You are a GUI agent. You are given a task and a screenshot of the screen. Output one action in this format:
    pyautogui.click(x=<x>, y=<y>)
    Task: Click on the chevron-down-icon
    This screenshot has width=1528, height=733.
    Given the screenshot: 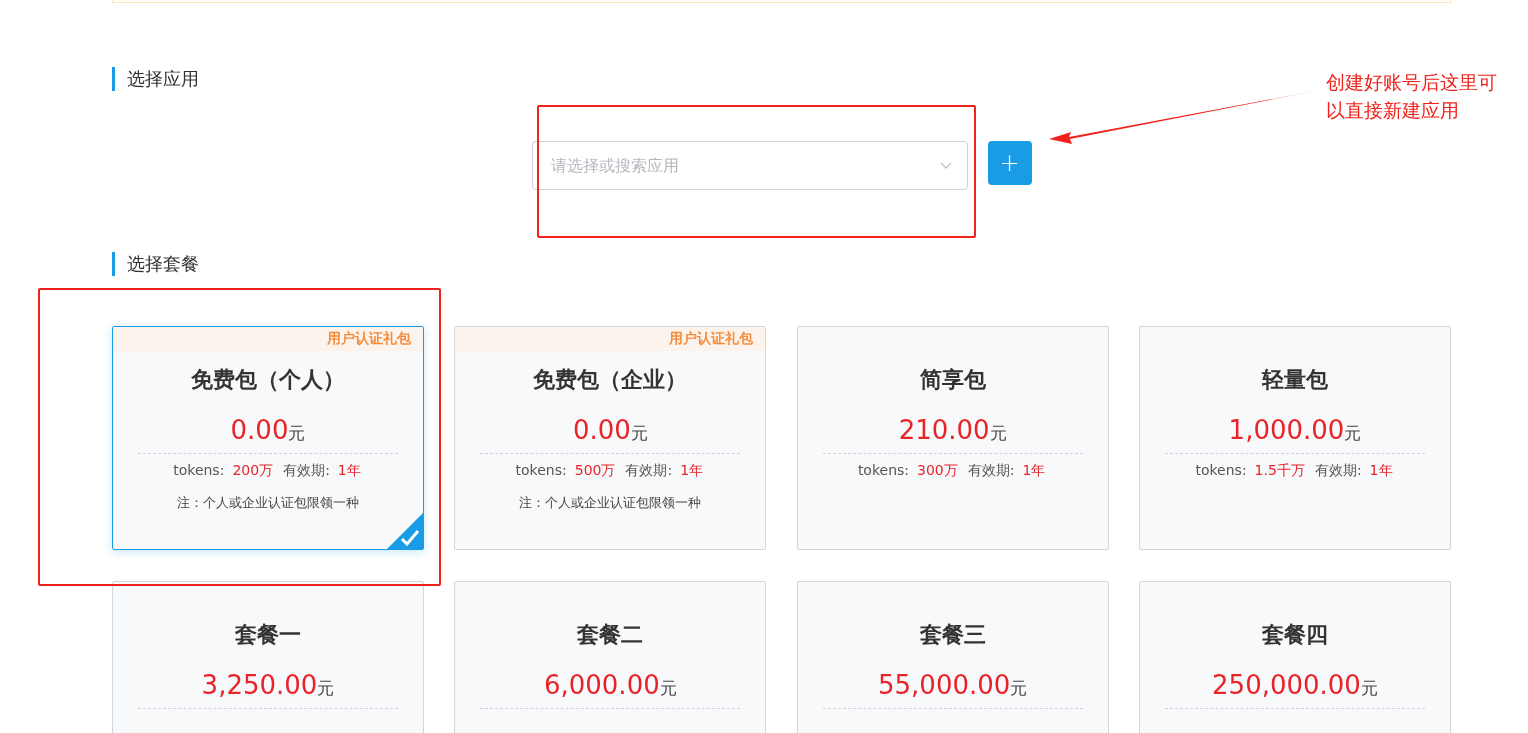 What is the action you would take?
    pyautogui.click(x=945, y=166)
    